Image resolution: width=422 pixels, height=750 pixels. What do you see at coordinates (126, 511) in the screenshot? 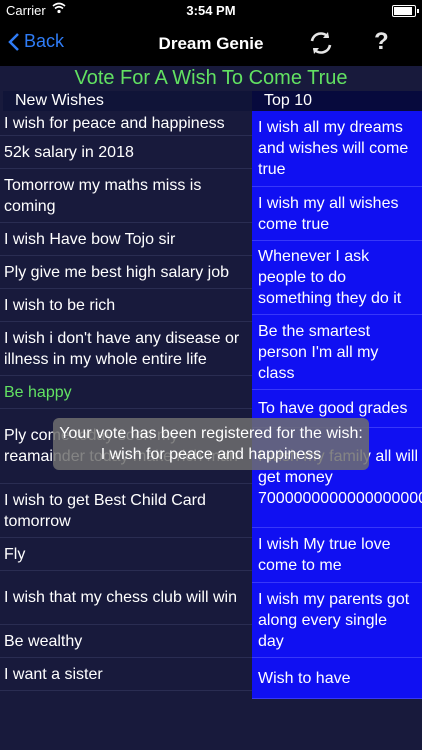
I see `list-item: I wish to get Best Child Card tomorrow` at bounding box center [126, 511].